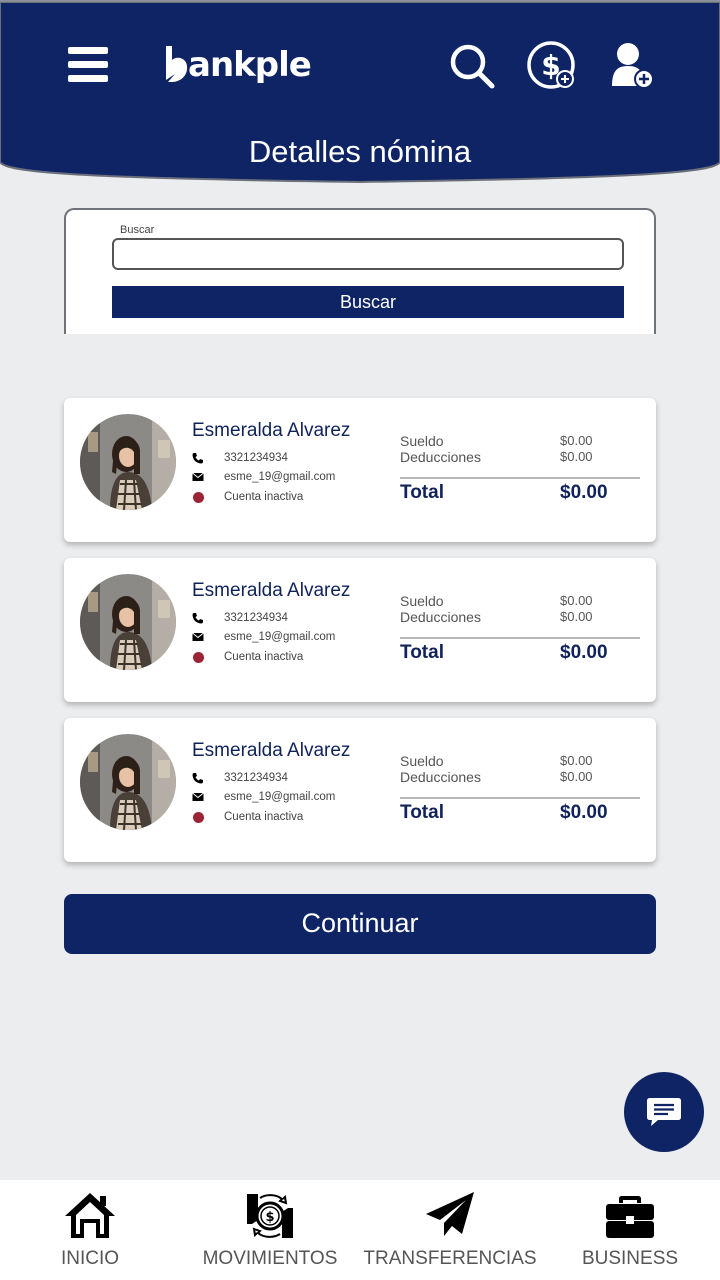 This screenshot has height=1280, width=720. Describe the element at coordinates (137, 230) in the screenshot. I see `search-label: Buscar` at that location.